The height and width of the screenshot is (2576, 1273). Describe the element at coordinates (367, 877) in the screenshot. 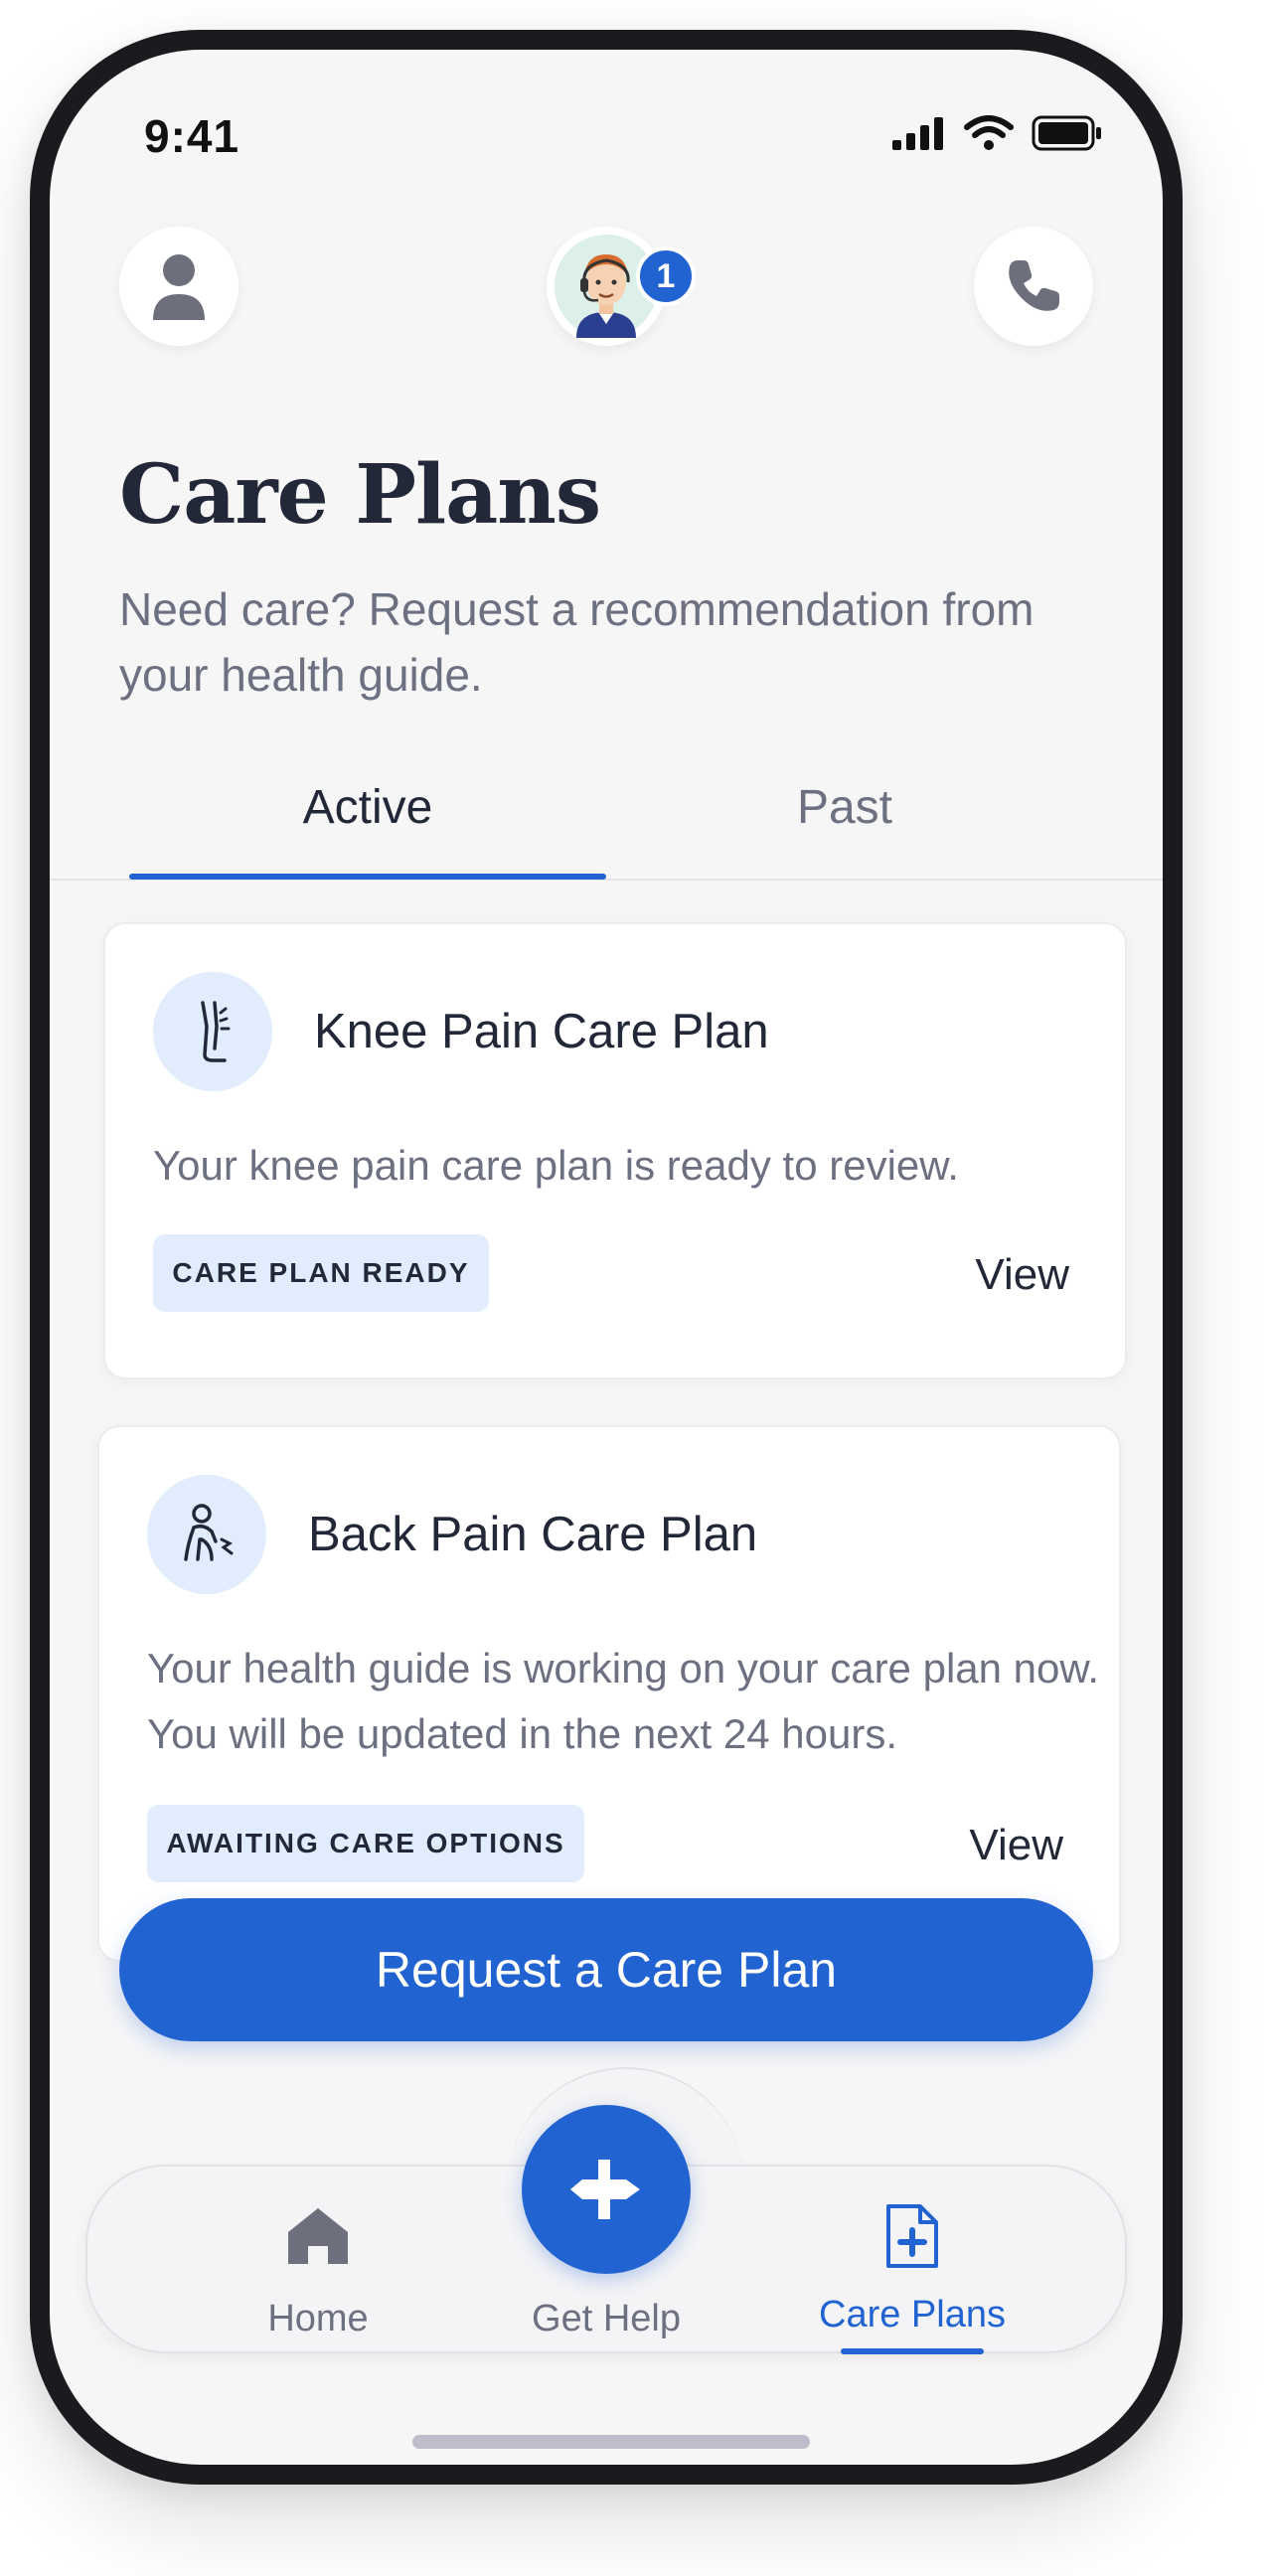

I see `active-tab-indicator` at that location.